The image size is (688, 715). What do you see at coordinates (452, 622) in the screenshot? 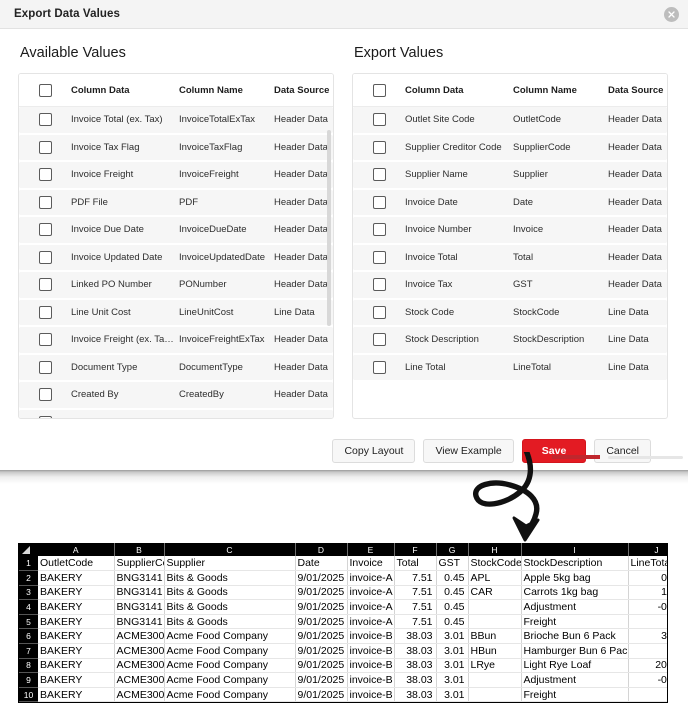
I see `table-cell: 0.45` at bounding box center [452, 622].